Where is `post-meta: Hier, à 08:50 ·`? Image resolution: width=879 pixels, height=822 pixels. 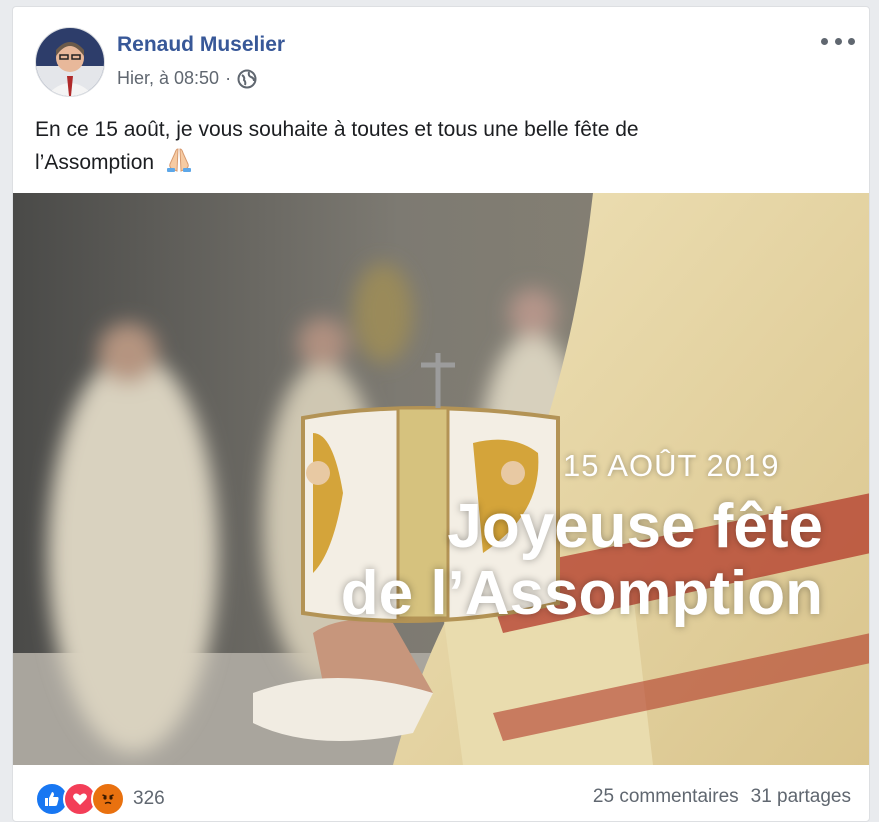
post-meta: Hier, à 08:50 · is located at coordinates (187, 78).